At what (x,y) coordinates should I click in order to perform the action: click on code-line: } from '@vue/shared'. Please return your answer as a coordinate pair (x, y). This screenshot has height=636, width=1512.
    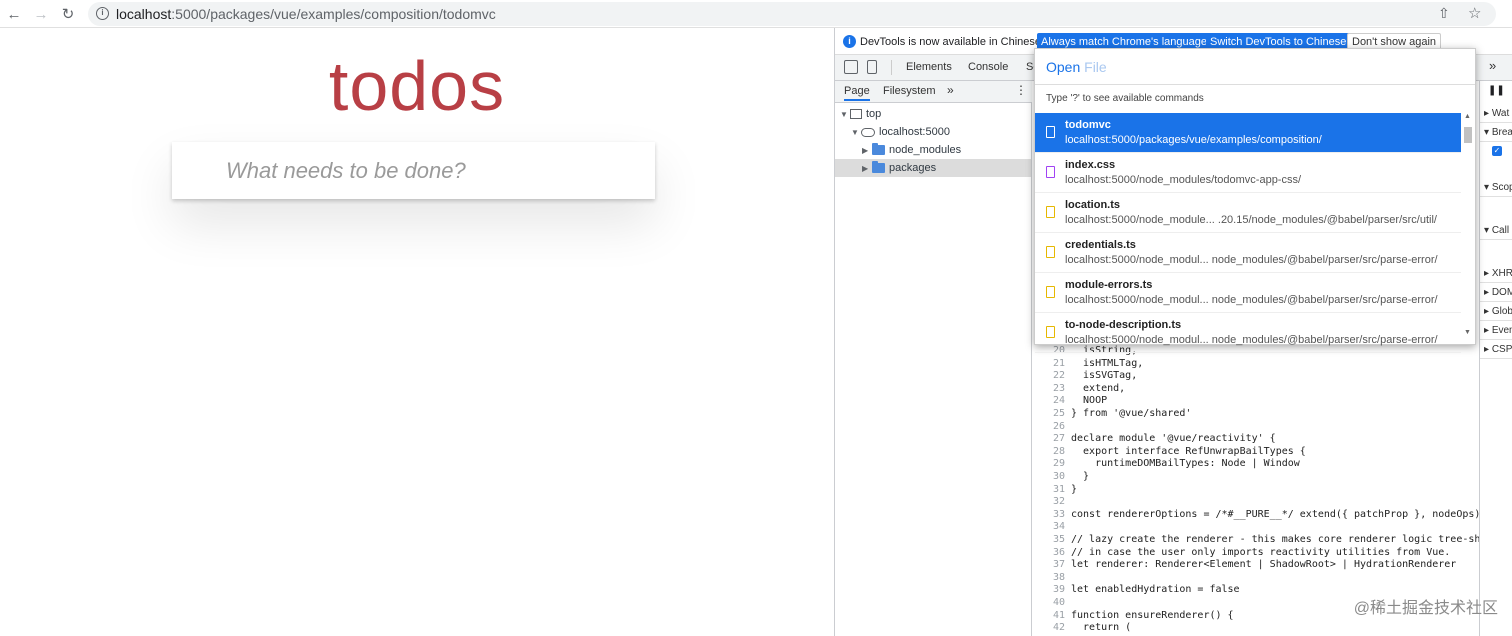
    Looking at the image, I should click on (1131, 413).